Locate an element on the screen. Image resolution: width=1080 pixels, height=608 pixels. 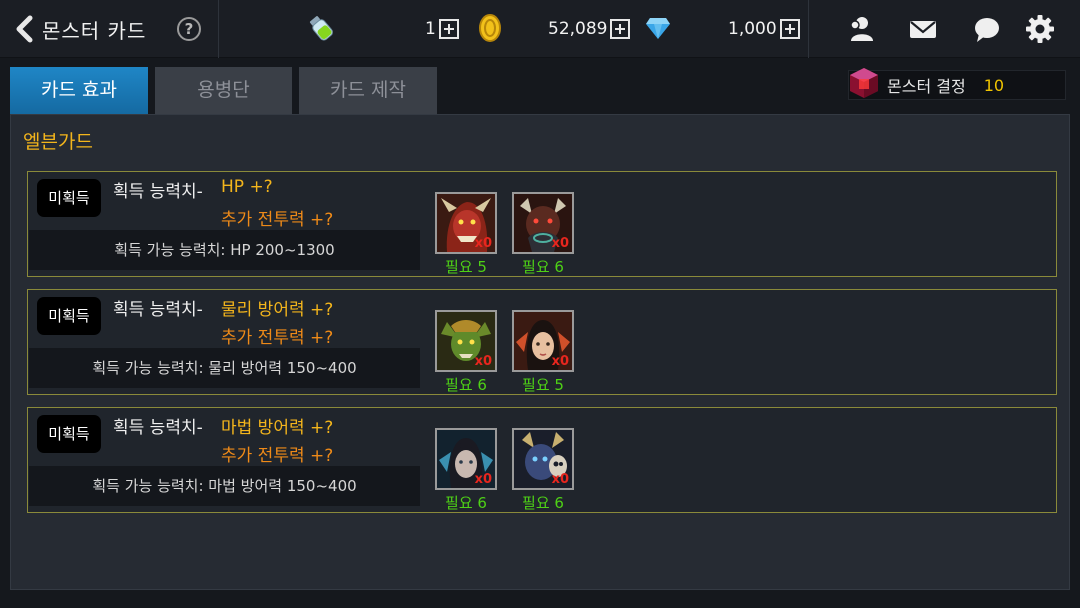
page-title: 몬스터 카드 is located at coordinates (94, 30).